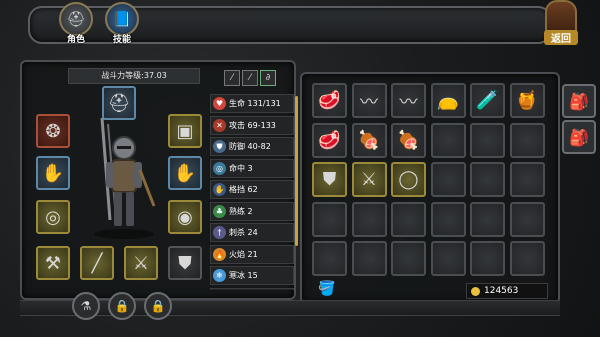  What do you see at coordinates (53, 131) in the screenshot?
I see `amulet-slot: ❂` at bounding box center [53, 131].